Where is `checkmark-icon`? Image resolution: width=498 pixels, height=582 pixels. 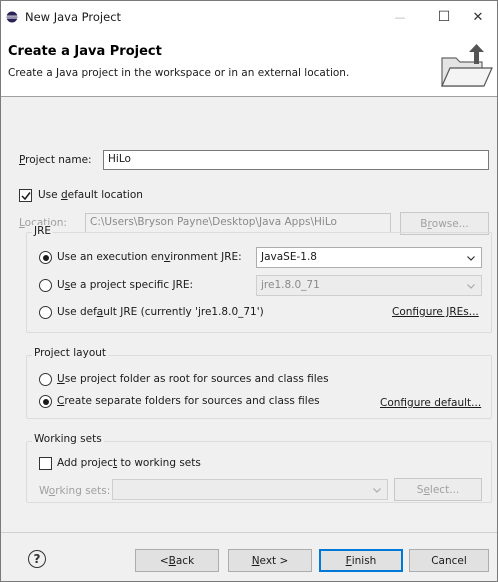 checkmark-icon is located at coordinates (25, 195).